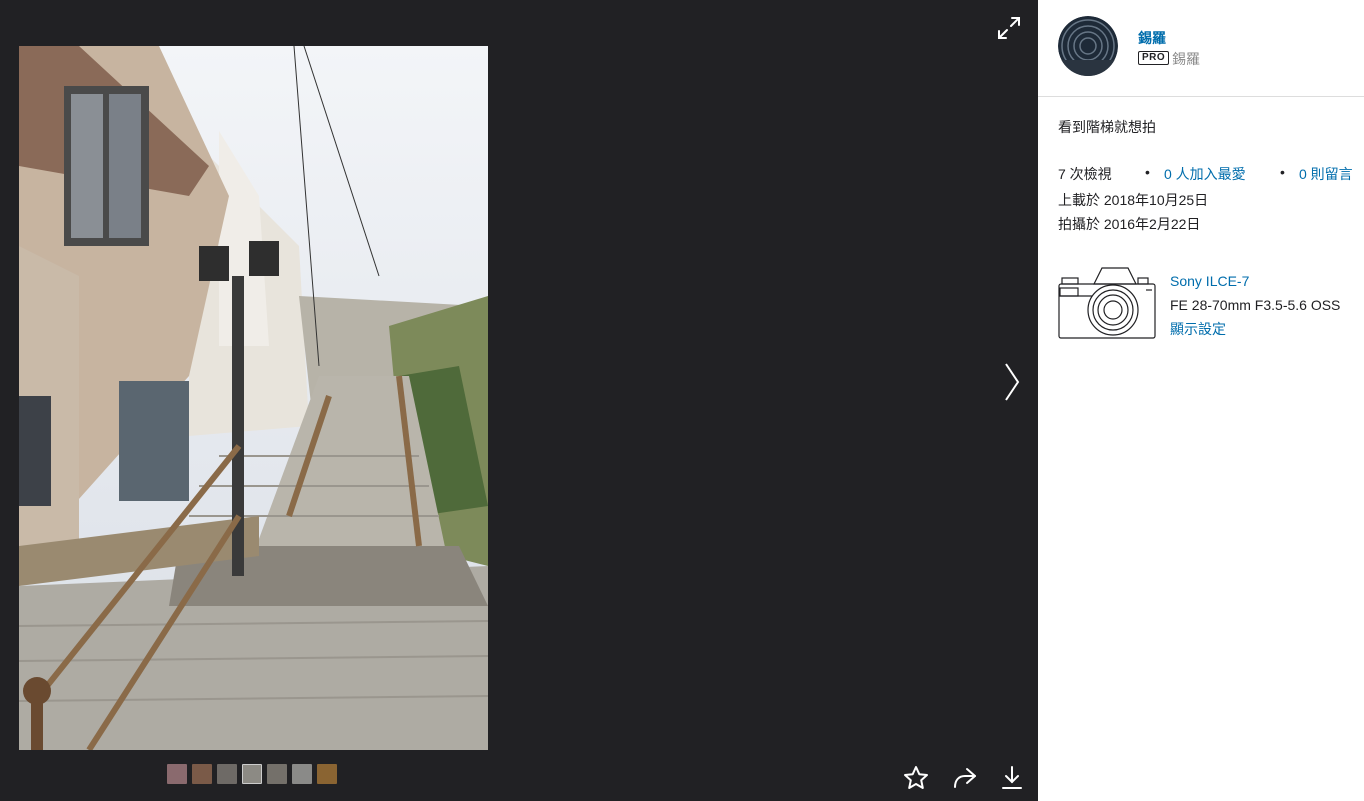  Describe the element at coordinates (1085, 174) in the screenshot. I see `views-count: 7 次檢視` at that location.